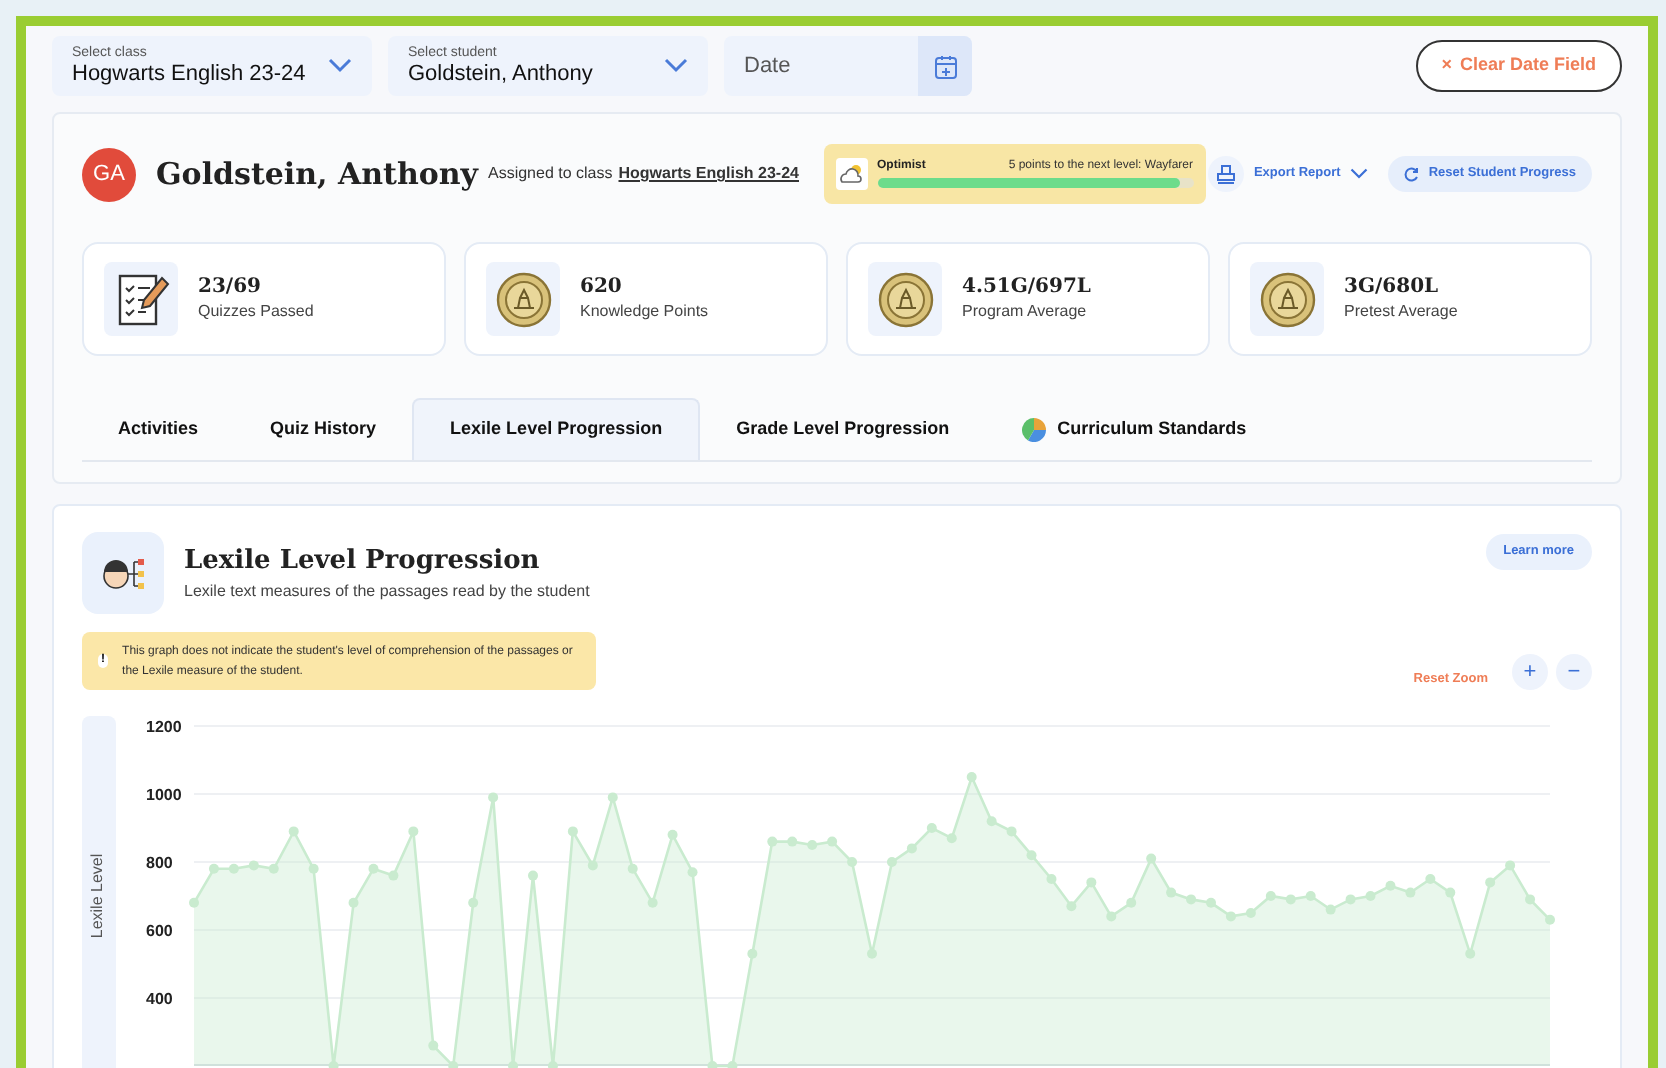  Describe the element at coordinates (256, 311) in the screenshot. I see `stat-label: Quizzes Passed` at that location.